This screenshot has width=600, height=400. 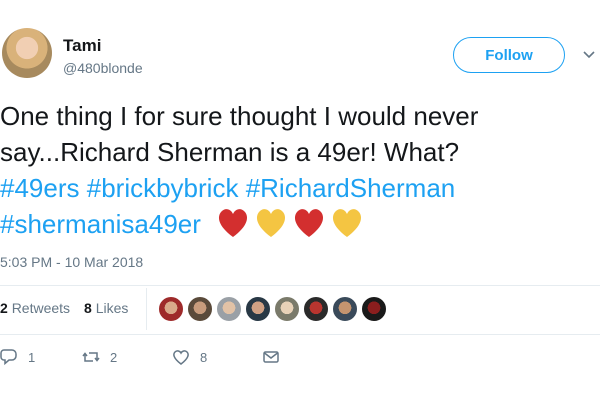 I want to click on user-handle: @480blonde, so click(x=103, y=68).